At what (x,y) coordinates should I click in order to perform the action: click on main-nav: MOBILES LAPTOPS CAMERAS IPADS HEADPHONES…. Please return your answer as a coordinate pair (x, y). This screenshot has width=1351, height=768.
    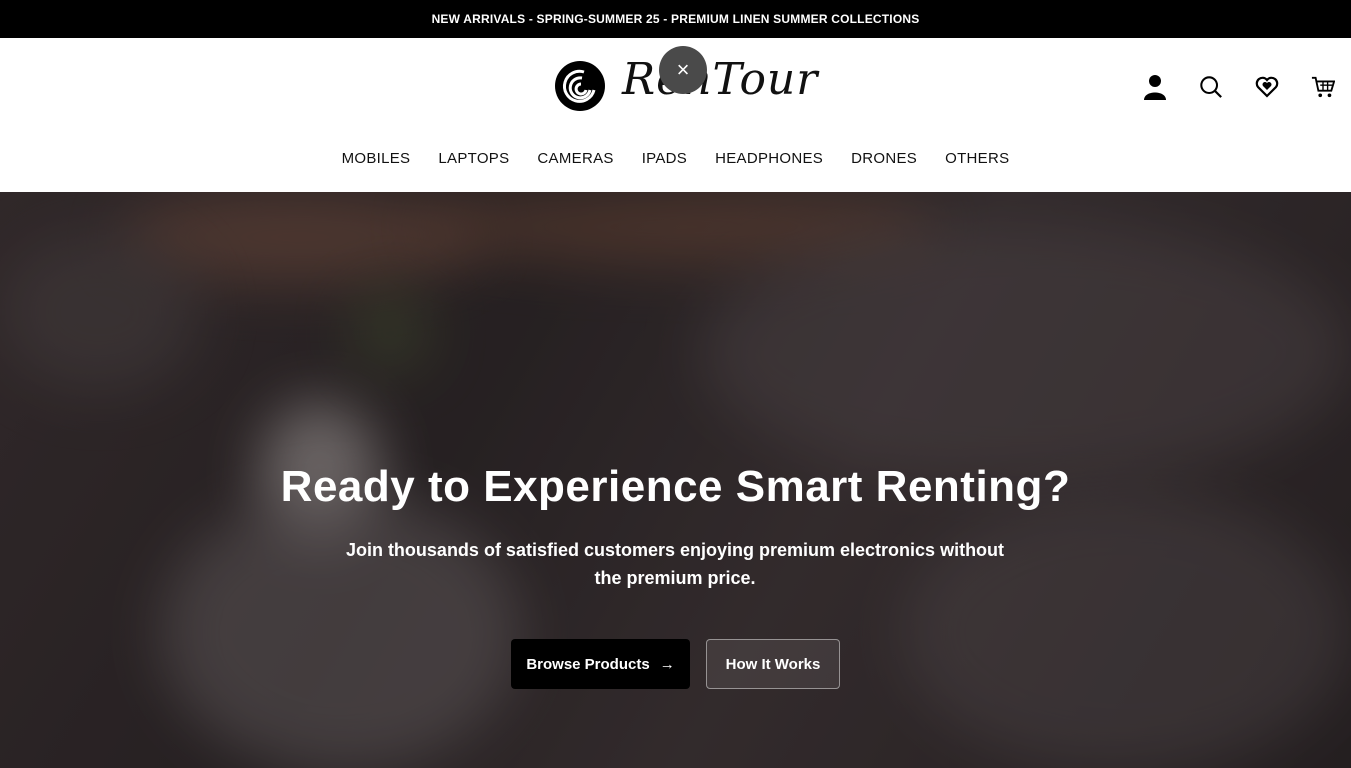
    Looking at the image, I should click on (675, 158).